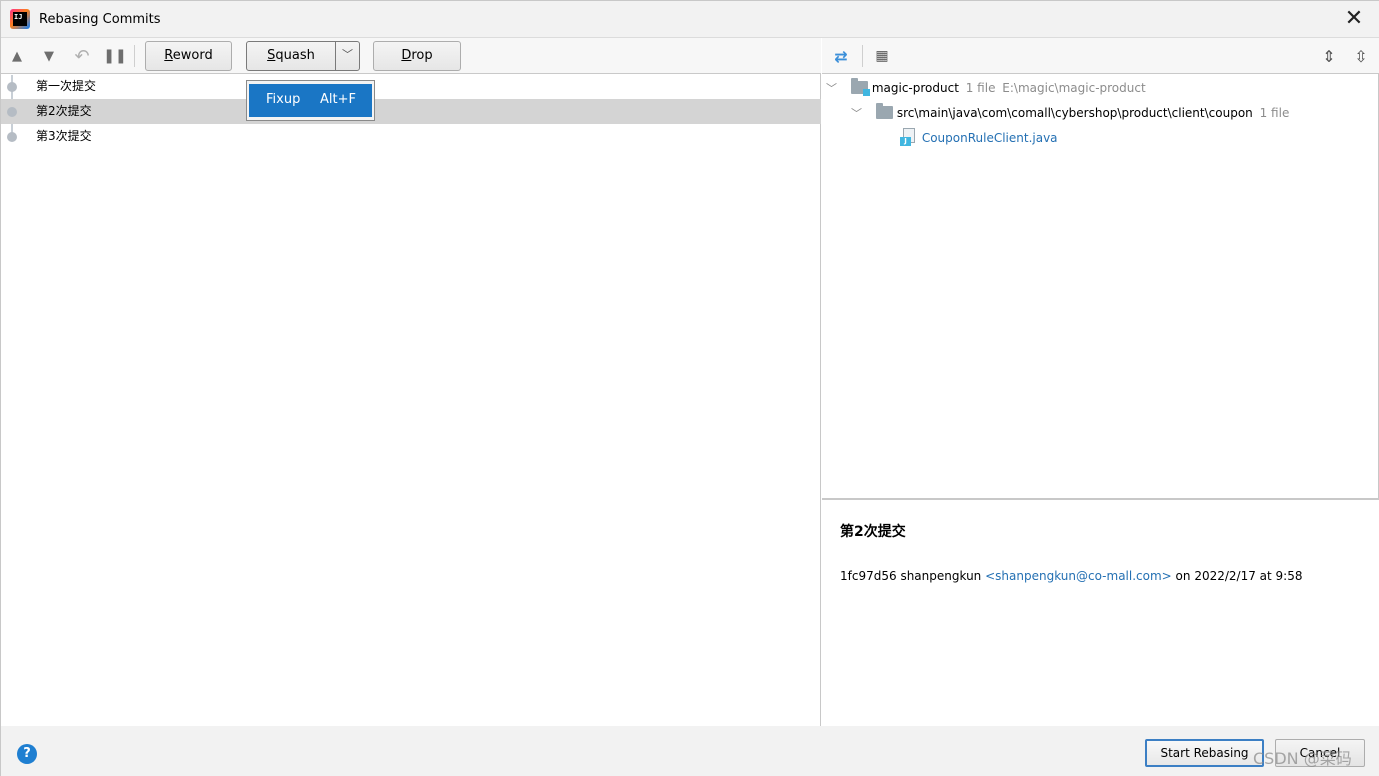 This screenshot has height=776, width=1379. Describe the element at coordinates (188, 56) in the screenshot. I see `reword-button: Reword` at that location.